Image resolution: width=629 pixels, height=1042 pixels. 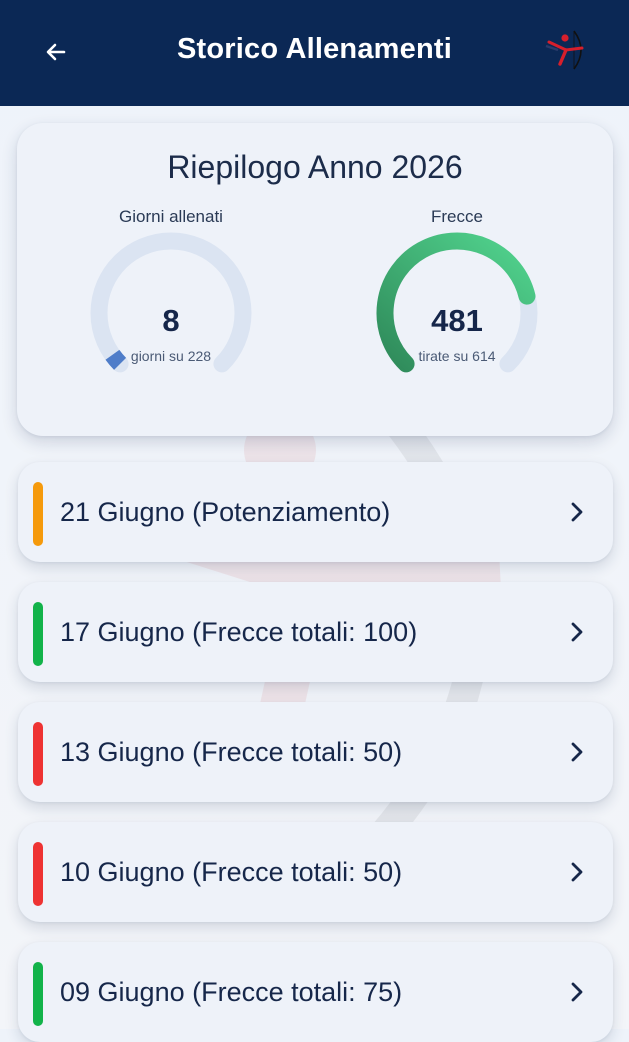 I want to click on session-label: 13 Giugno (Frecce totali: 50), so click(x=231, y=752).